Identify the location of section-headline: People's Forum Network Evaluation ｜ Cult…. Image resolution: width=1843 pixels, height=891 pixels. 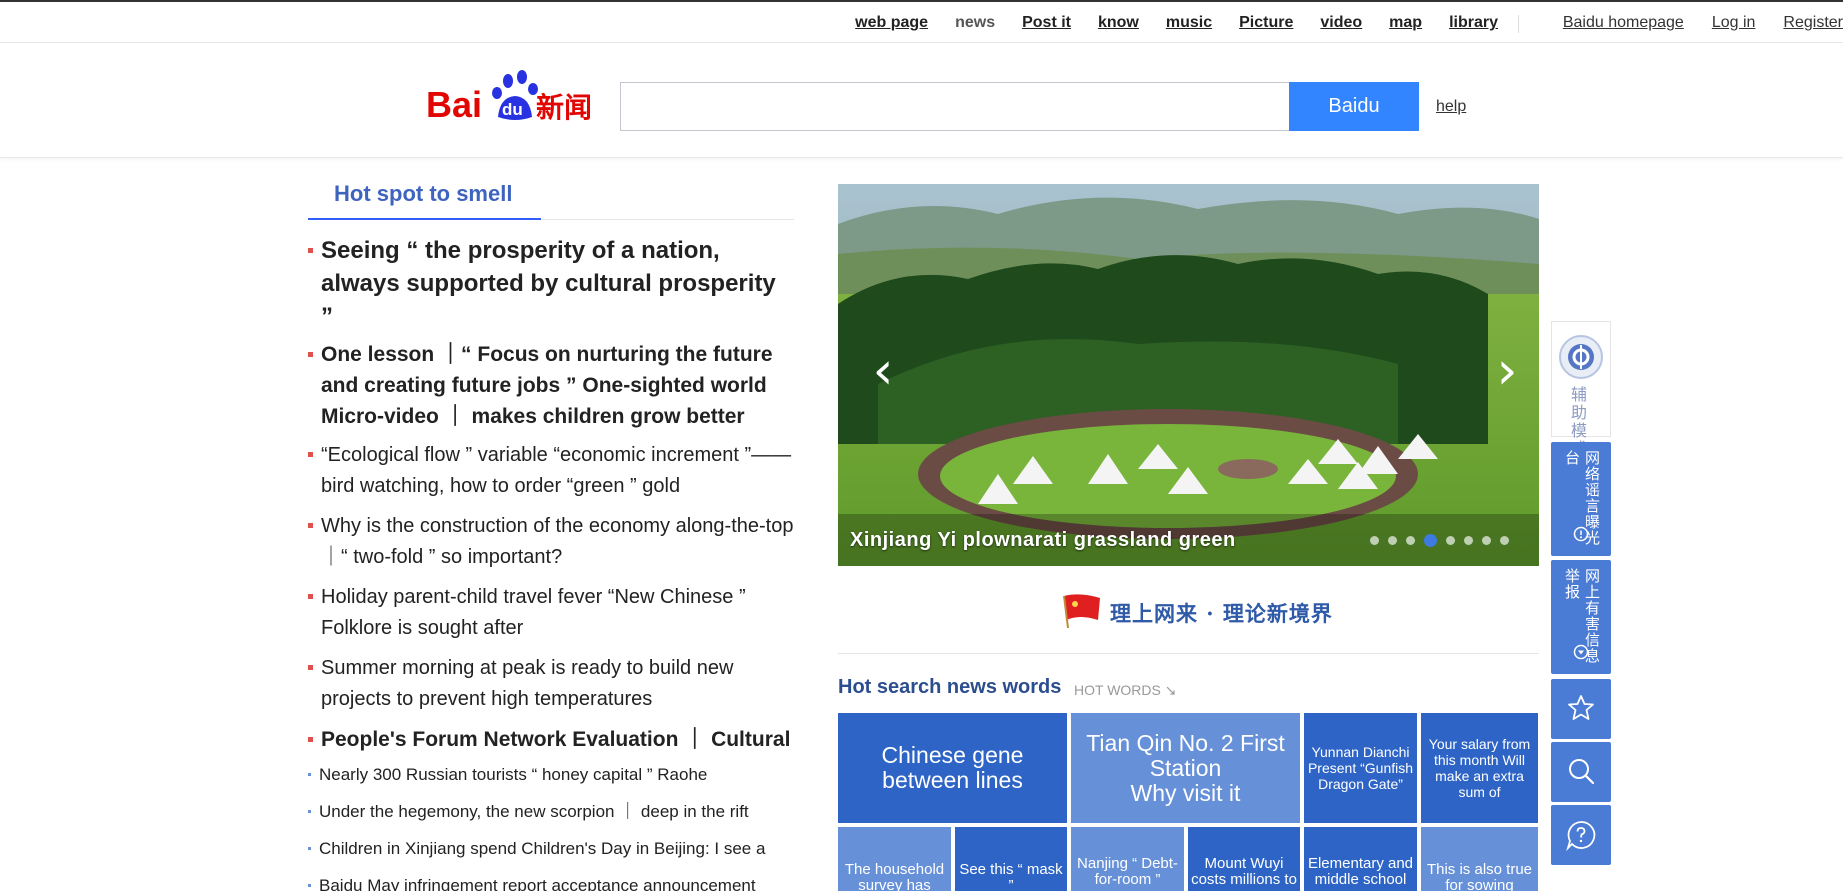
(551, 739).